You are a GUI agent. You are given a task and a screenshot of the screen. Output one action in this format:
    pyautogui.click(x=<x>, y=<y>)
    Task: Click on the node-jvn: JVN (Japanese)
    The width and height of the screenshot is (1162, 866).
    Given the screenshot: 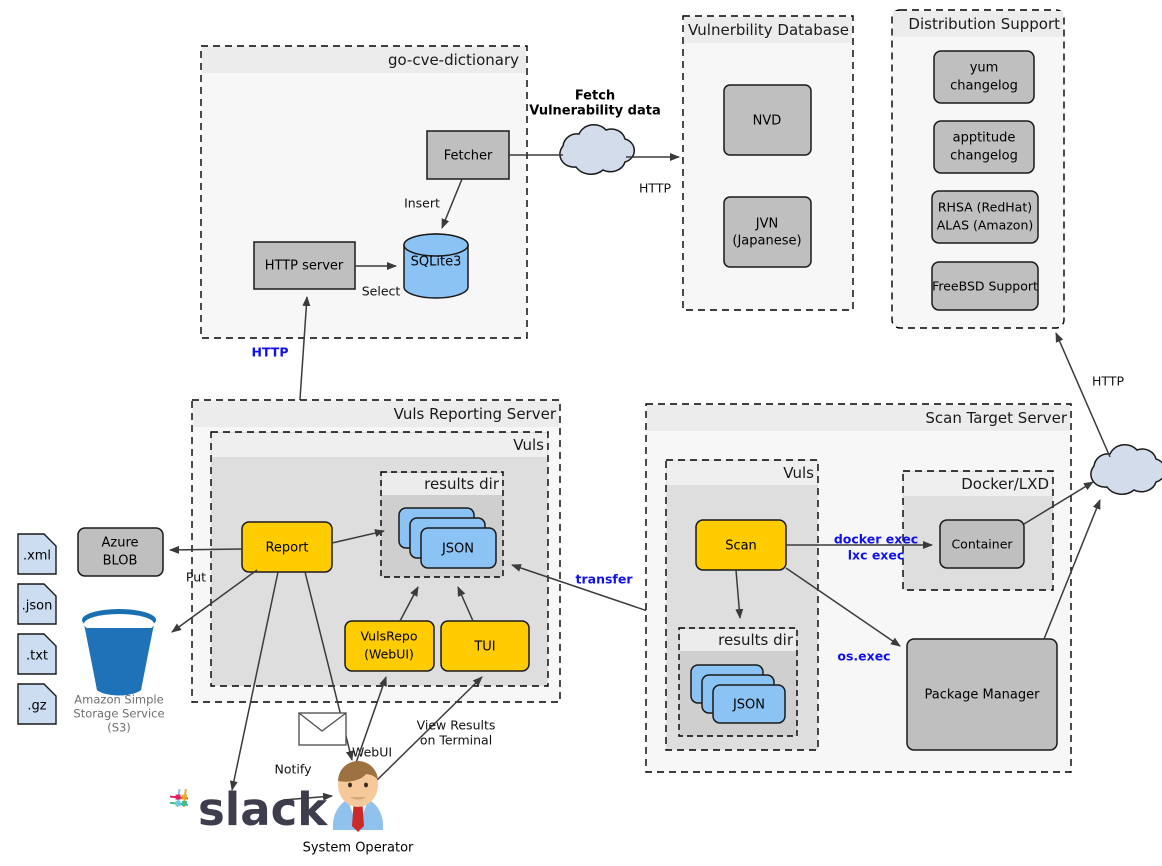 What is the action you would take?
    pyautogui.click(x=767, y=232)
    